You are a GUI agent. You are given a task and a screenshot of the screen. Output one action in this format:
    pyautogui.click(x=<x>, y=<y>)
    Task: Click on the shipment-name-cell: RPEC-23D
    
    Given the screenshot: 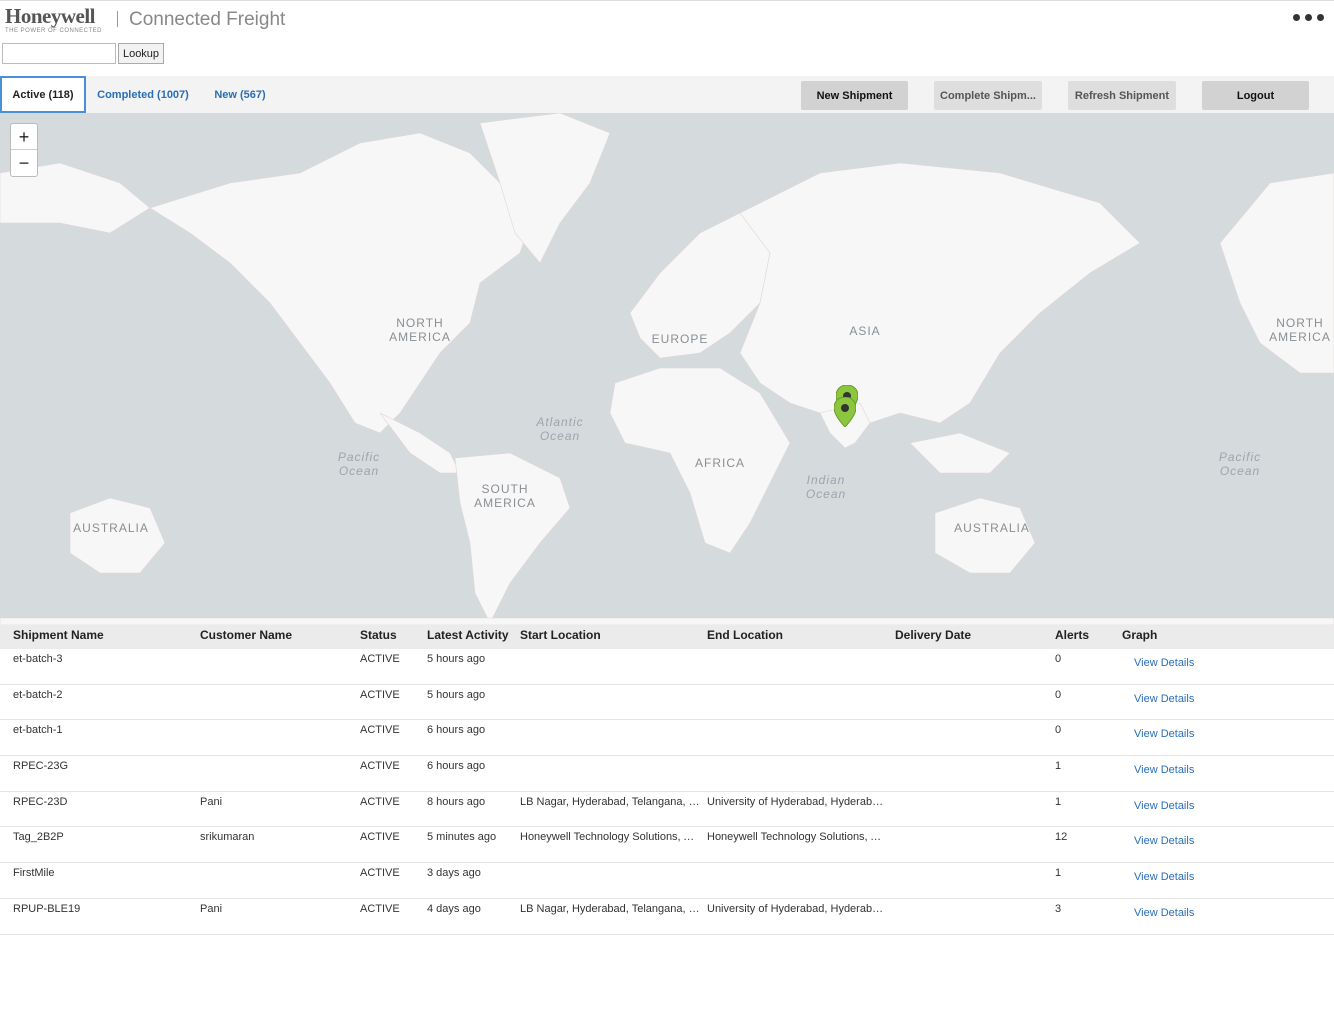 What is the action you would take?
    pyautogui.click(x=40, y=801)
    